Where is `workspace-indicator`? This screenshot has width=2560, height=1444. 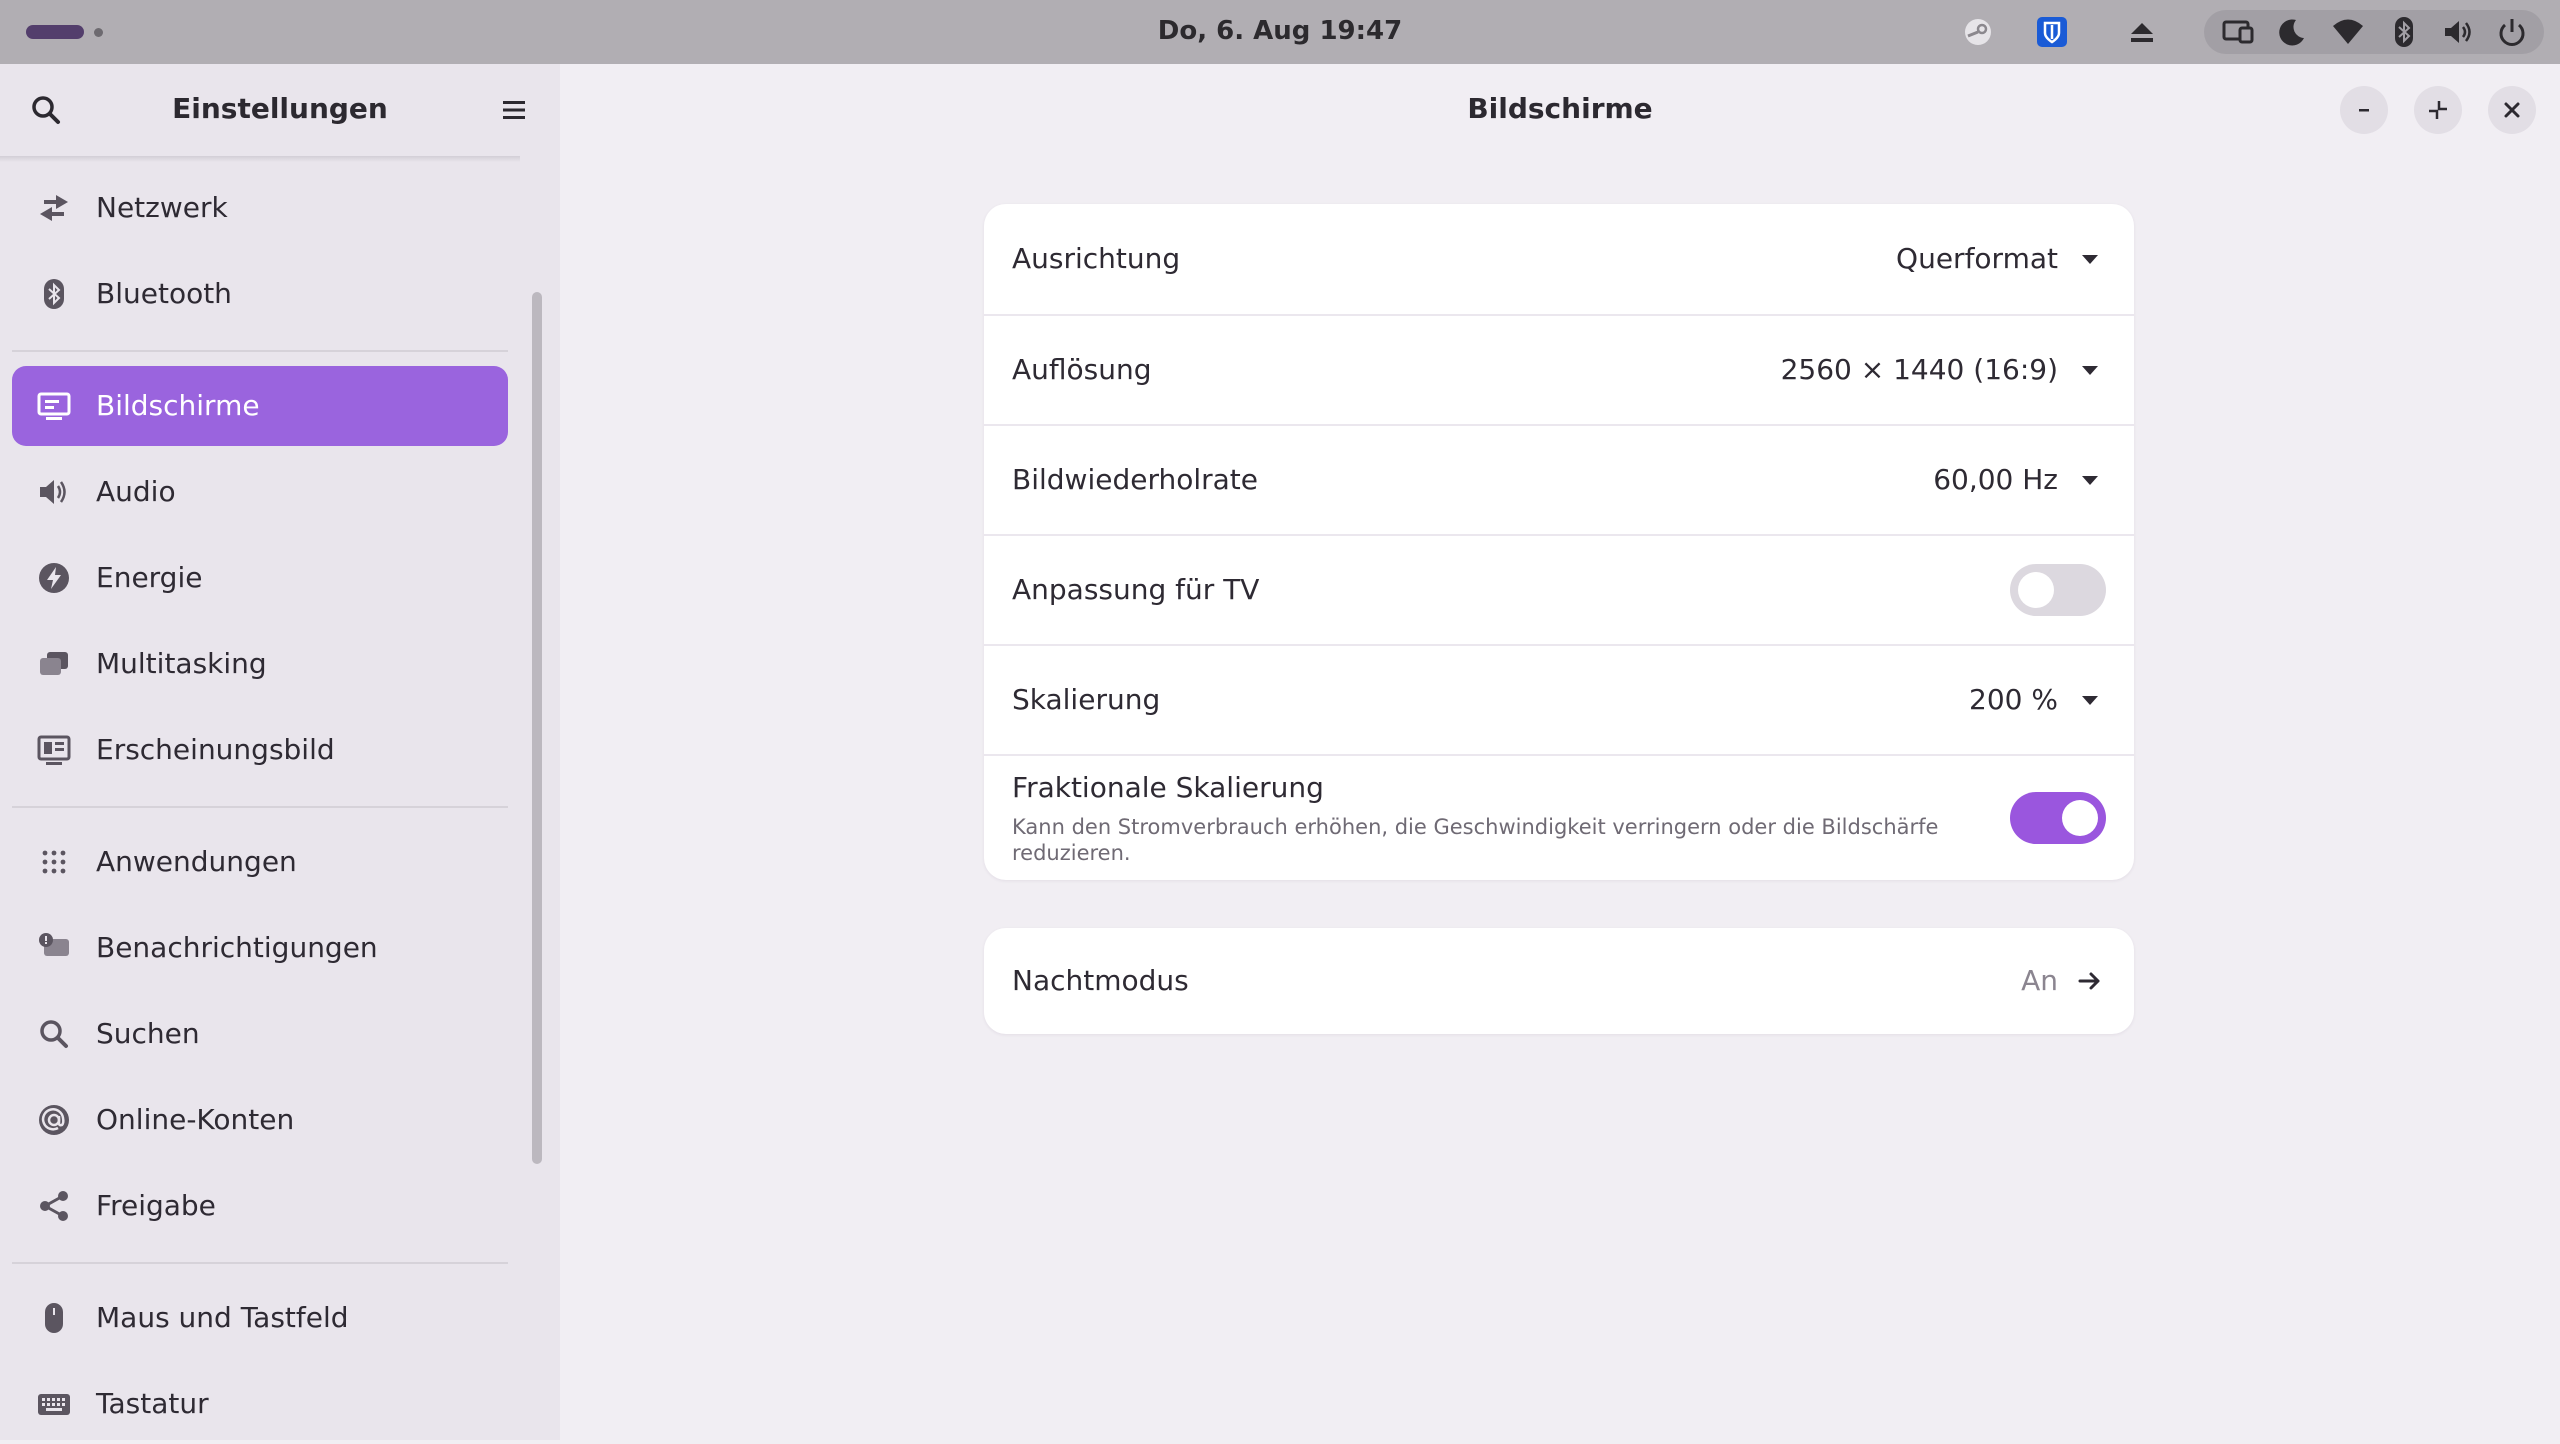 workspace-indicator is located at coordinates (71, 32).